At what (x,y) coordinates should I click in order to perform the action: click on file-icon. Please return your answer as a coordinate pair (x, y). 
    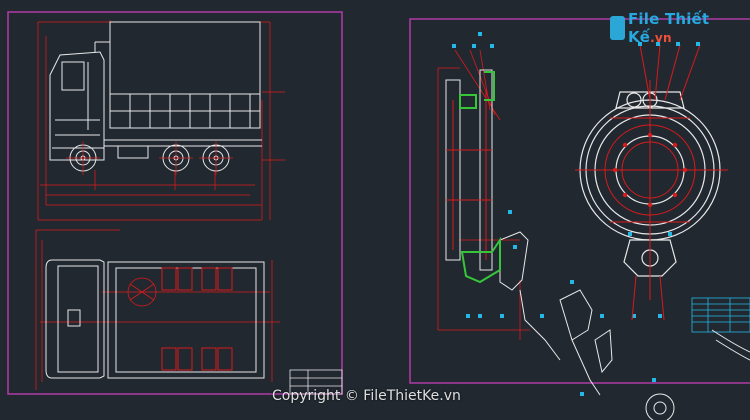
    Looking at the image, I should click on (617, 28).